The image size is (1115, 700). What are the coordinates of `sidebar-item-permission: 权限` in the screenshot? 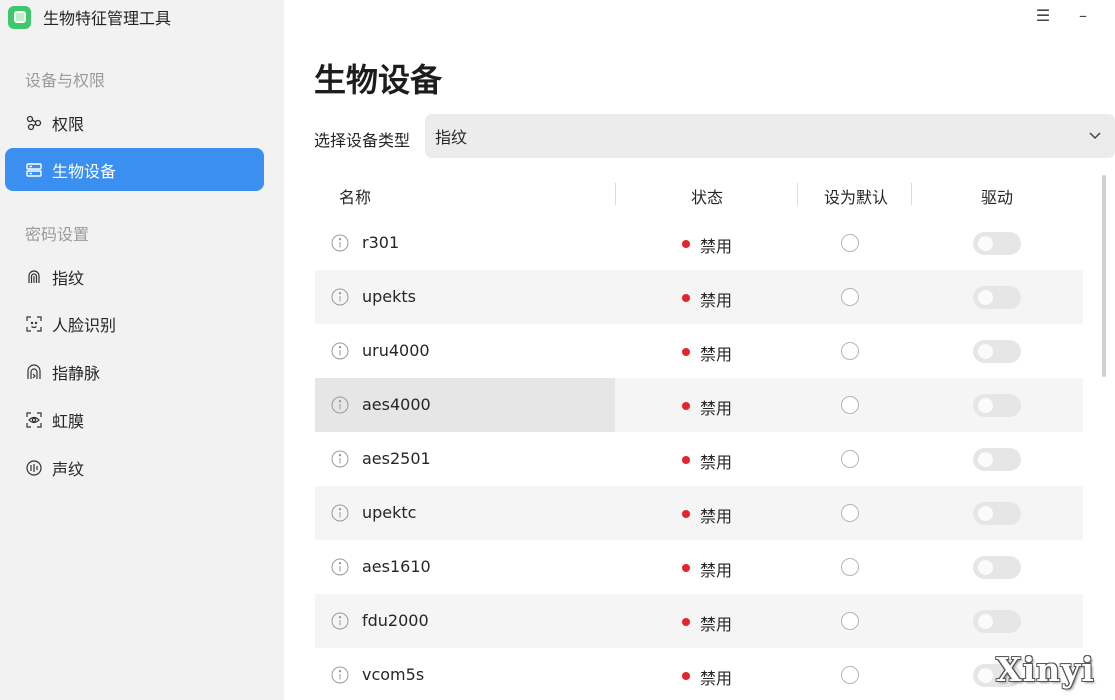 It's located at (134, 122).